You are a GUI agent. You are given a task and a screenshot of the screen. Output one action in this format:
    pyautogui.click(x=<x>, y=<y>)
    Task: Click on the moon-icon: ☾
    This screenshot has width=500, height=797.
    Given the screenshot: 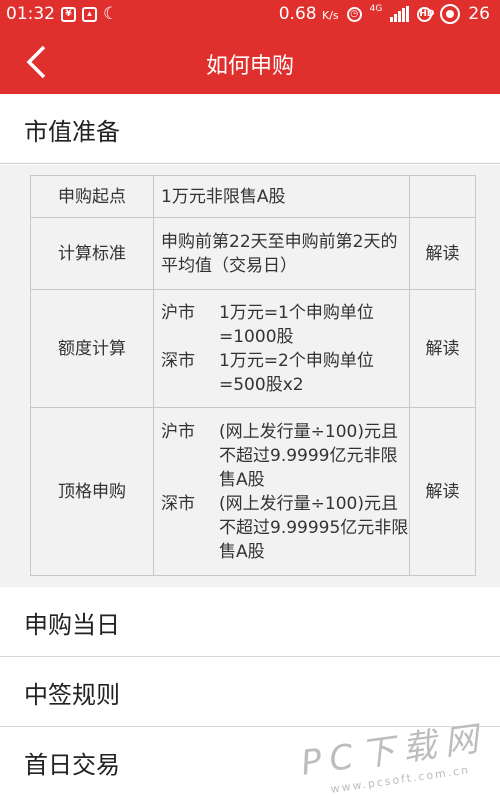 What is the action you would take?
    pyautogui.click(x=111, y=14)
    